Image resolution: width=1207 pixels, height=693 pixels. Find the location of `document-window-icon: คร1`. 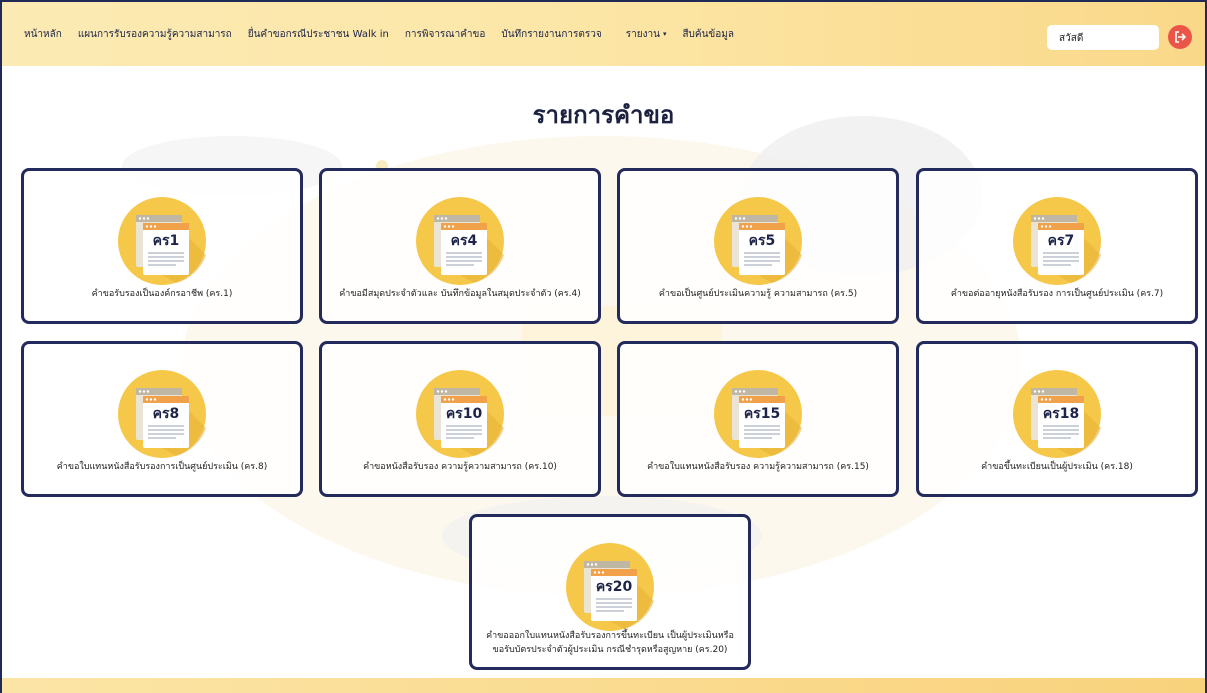

document-window-icon: คร1 is located at coordinates (162, 241).